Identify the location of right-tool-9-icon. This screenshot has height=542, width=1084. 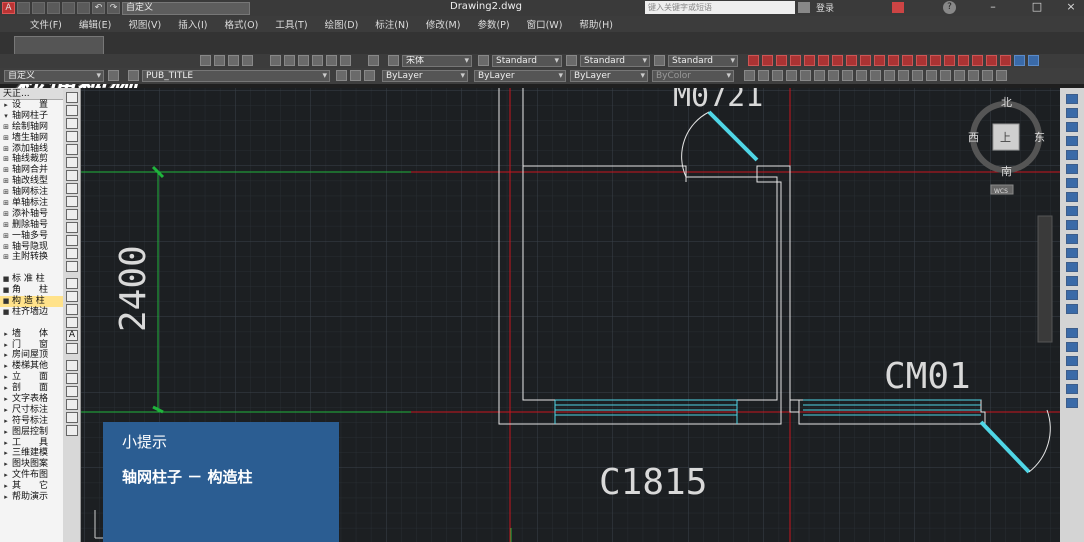
(1072, 211).